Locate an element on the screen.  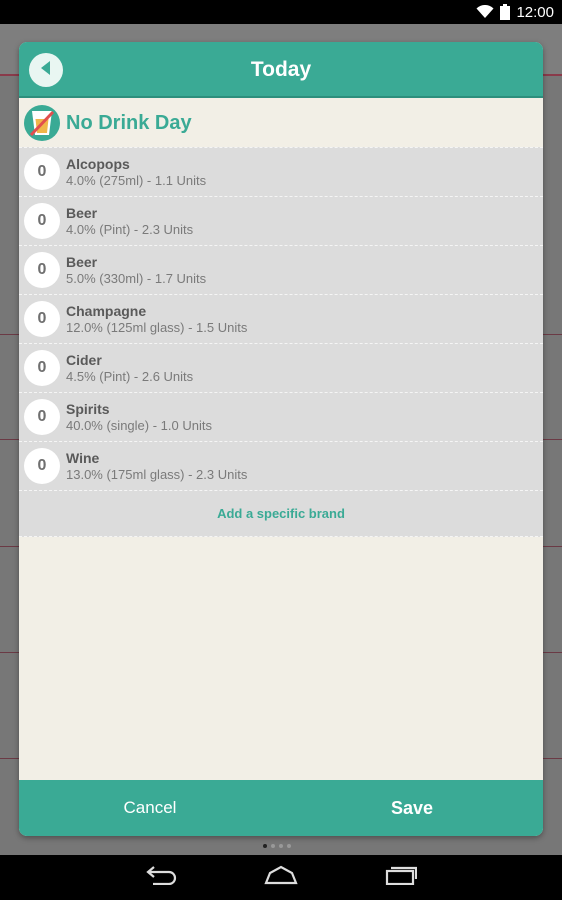
cancel-button: Cancel is located at coordinates (150, 808).